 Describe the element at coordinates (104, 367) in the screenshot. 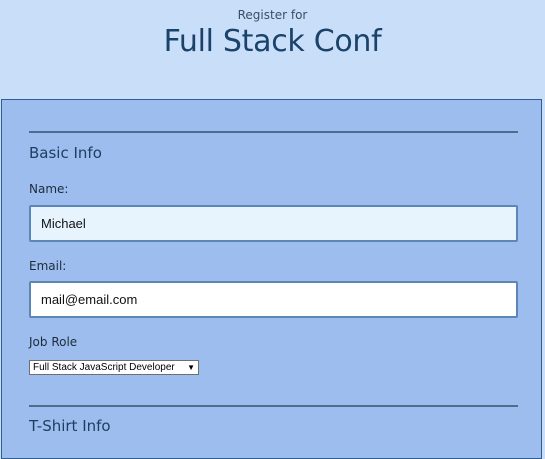

I see `job-role-selected-value: Full Stack JavaScript Developer` at that location.